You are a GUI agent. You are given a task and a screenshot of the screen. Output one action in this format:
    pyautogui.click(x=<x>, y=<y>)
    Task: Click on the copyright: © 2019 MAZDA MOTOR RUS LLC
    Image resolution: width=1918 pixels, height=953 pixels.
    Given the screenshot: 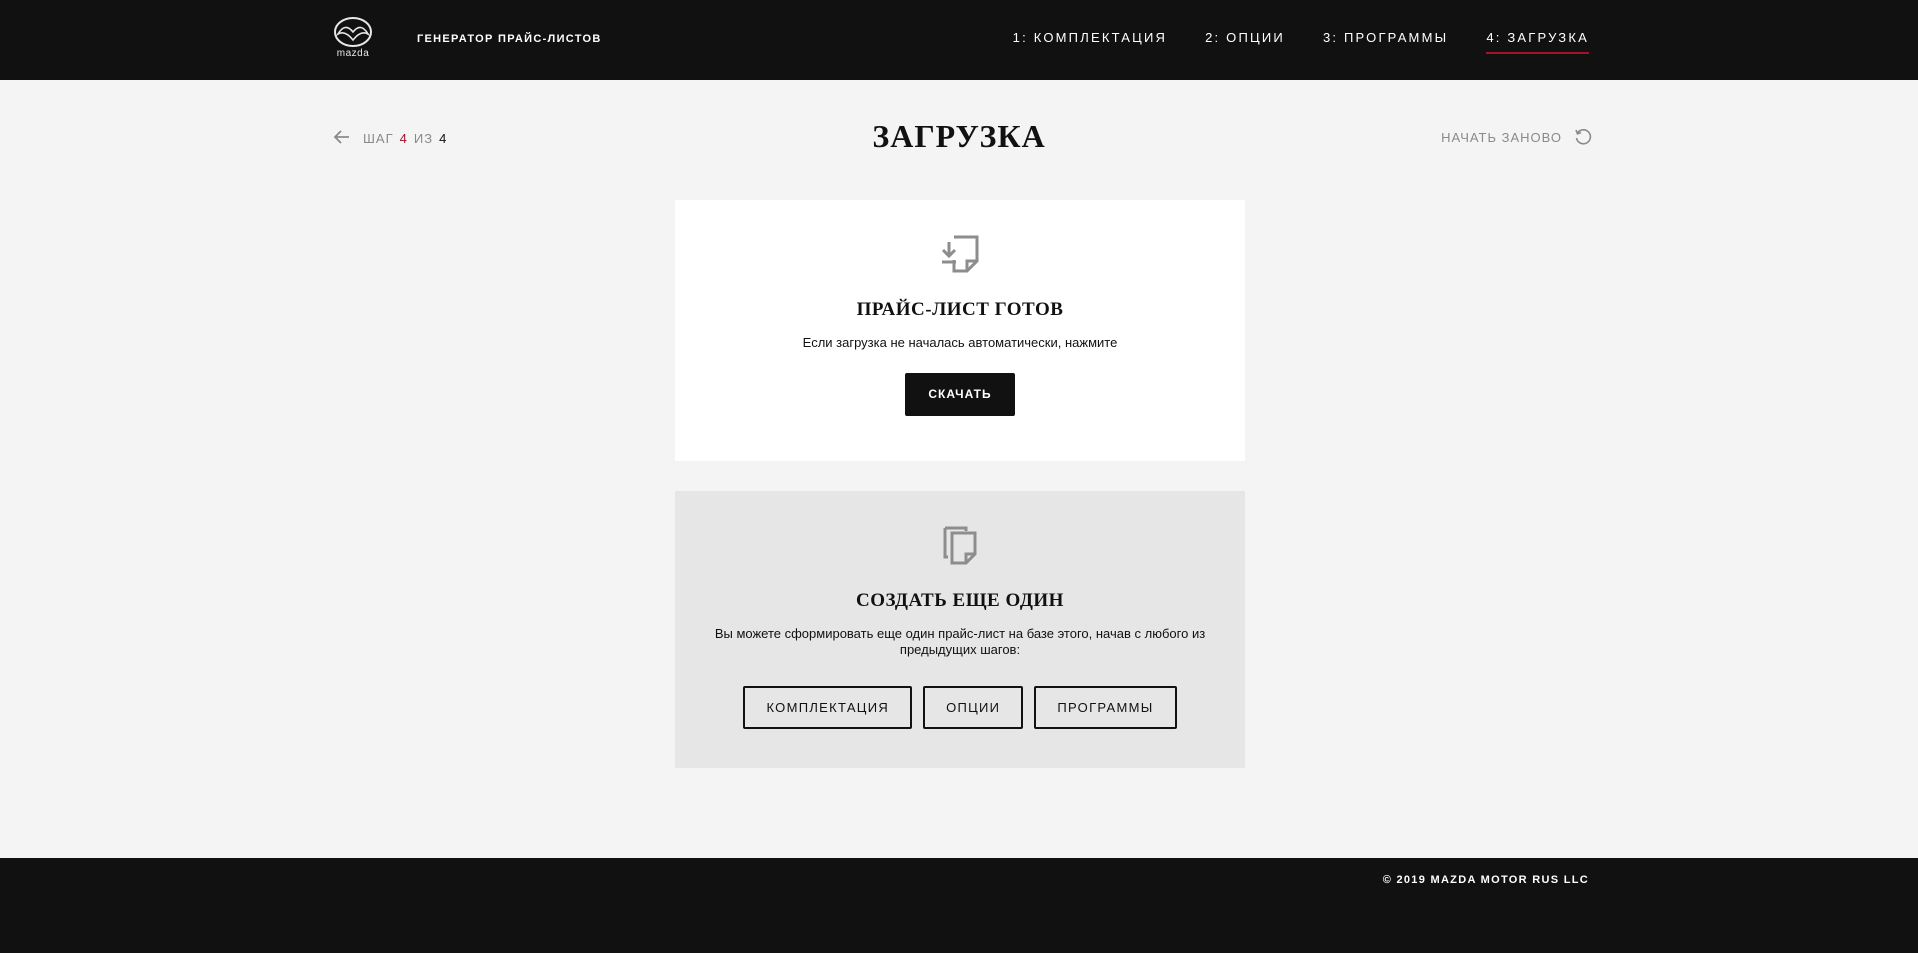 What is the action you would take?
    pyautogui.click(x=1485, y=880)
    